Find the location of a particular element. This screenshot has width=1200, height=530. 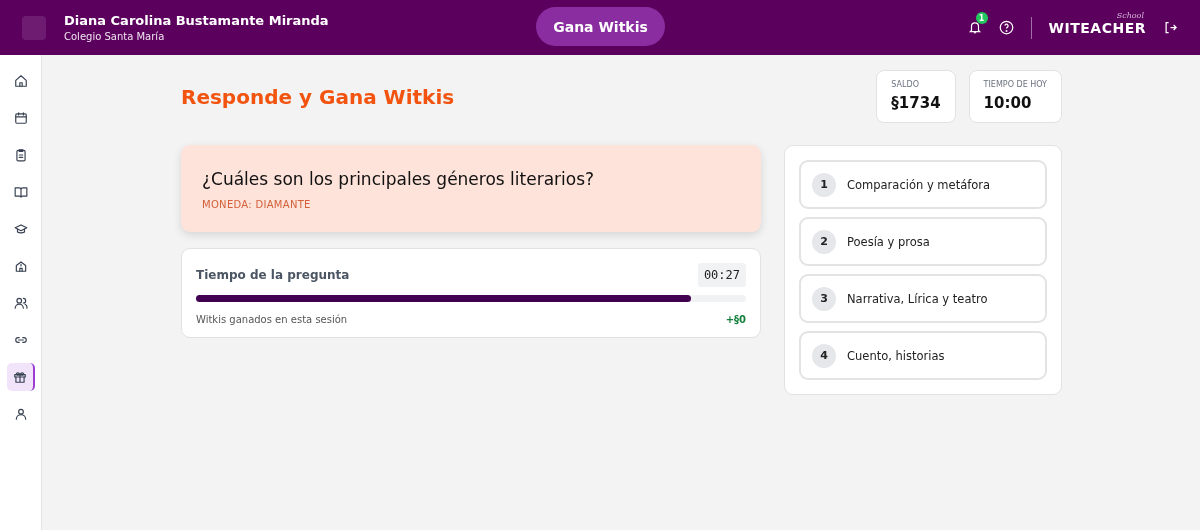

answer-option: 2 Poesía y prosa is located at coordinates (923, 241).